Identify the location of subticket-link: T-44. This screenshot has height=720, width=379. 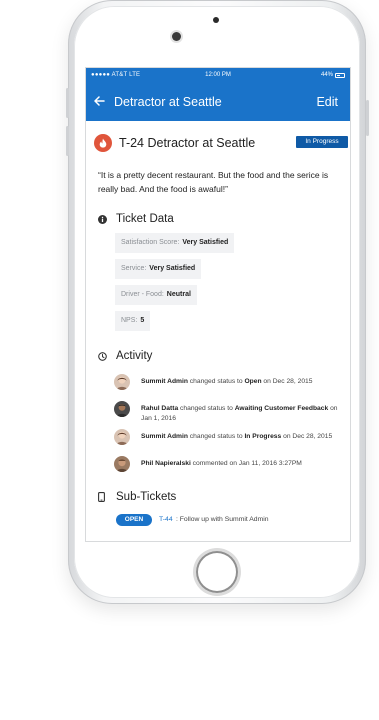
(166, 519).